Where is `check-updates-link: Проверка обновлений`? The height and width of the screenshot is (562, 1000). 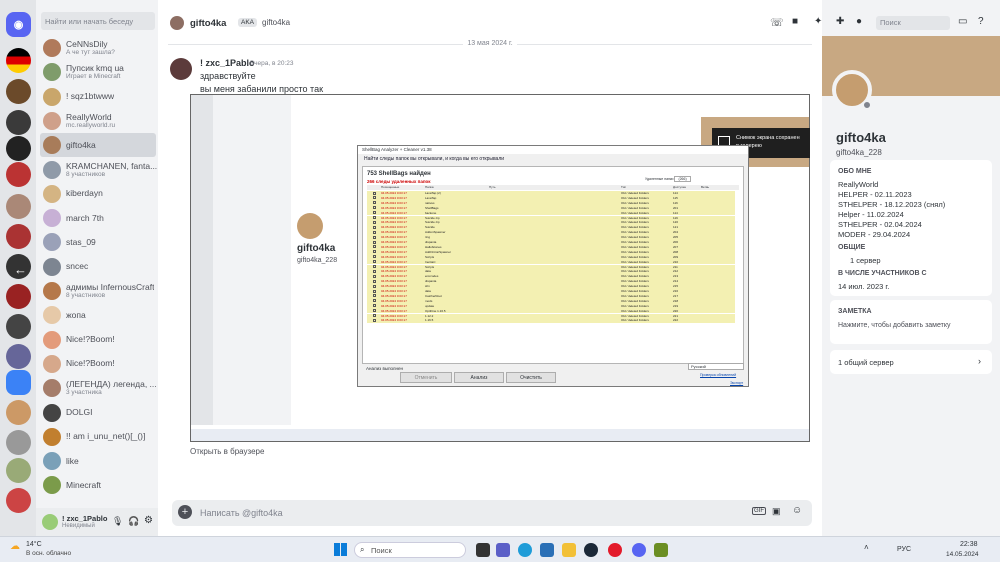 check-updates-link: Проверка обновлений is located at coordinates (718, 375).